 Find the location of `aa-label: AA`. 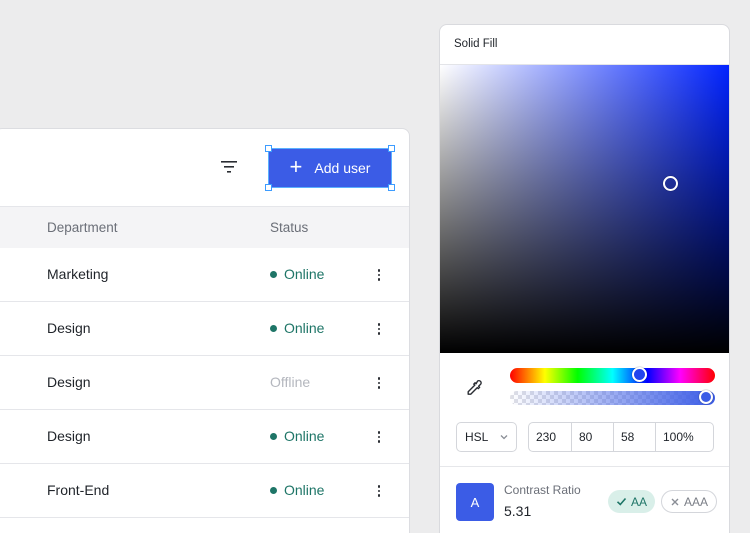

aa-label: AA is located at coordinates (639, 501).